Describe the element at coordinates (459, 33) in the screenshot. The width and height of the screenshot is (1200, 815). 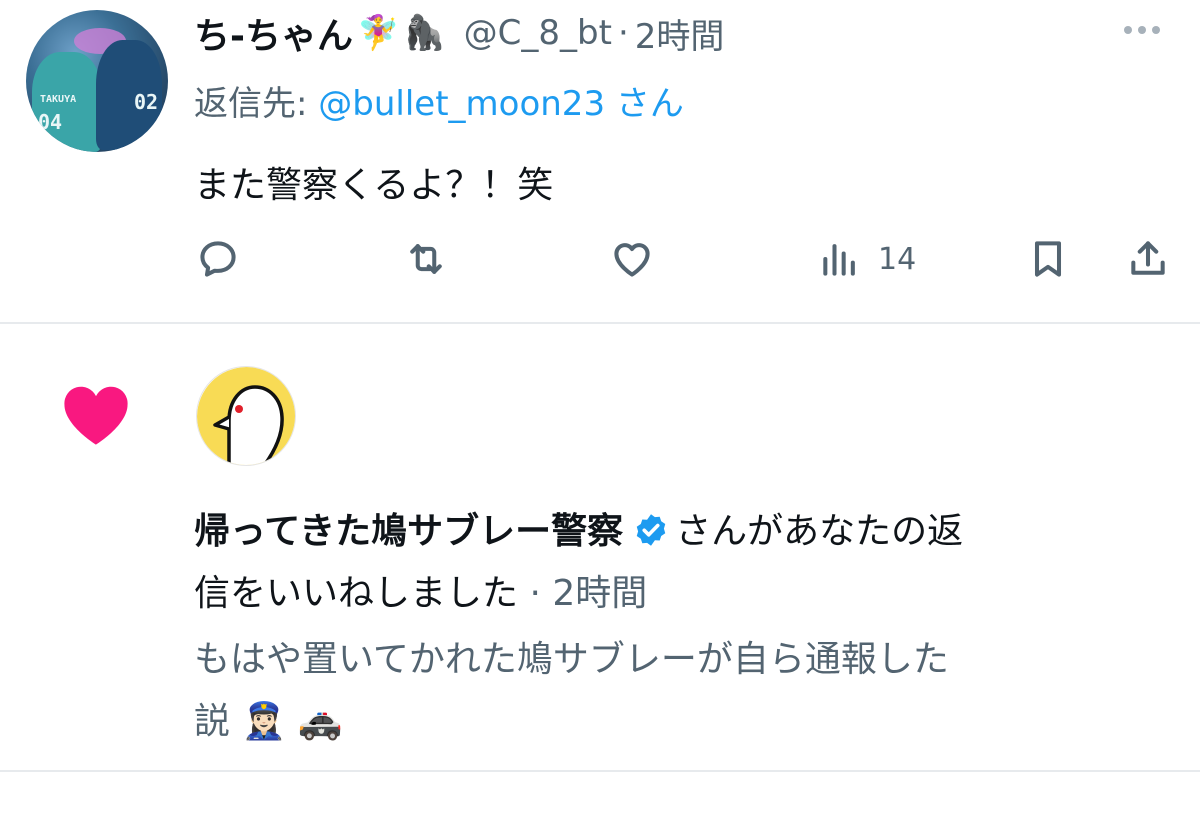
I see `tweet-header: ち-ちゃん 🧚‍♀️ 🦍 @C_8_bt · 2時間` at that location.